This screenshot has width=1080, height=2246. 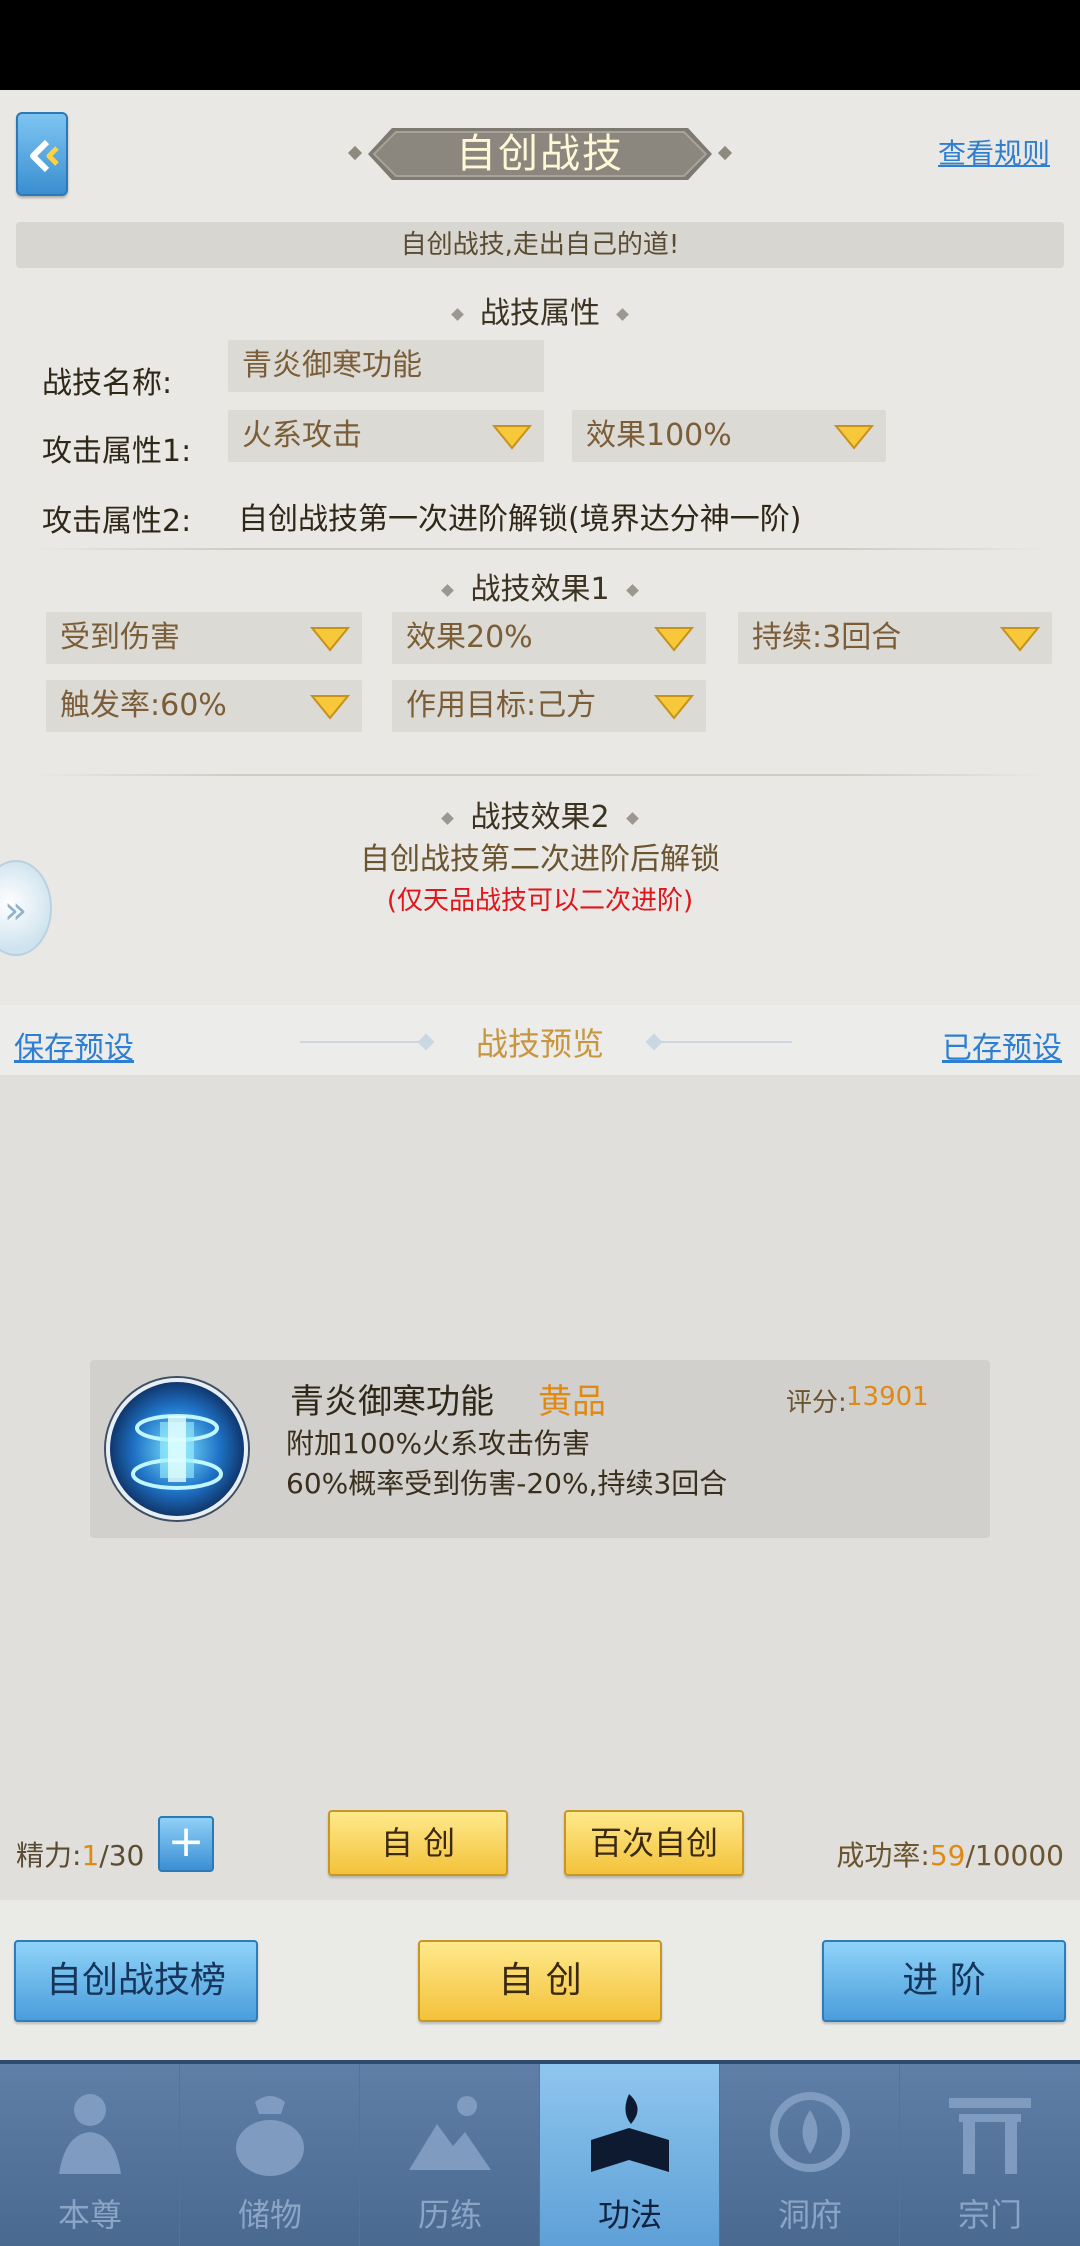 What do you see at coordinates (120, 637) in the screenshot?
I see `effect1-type-value: 受到伤害` at bounding box center [120, 637].